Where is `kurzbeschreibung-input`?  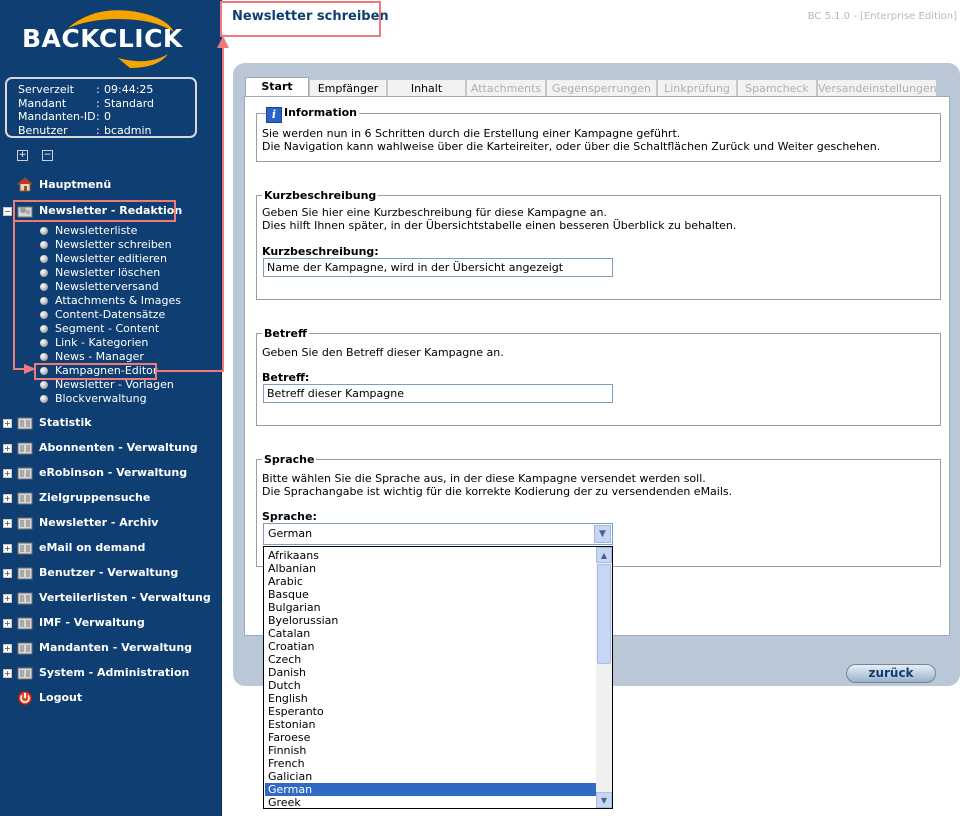
kurzbeschreibung-input is located at coordinates (438, 267).